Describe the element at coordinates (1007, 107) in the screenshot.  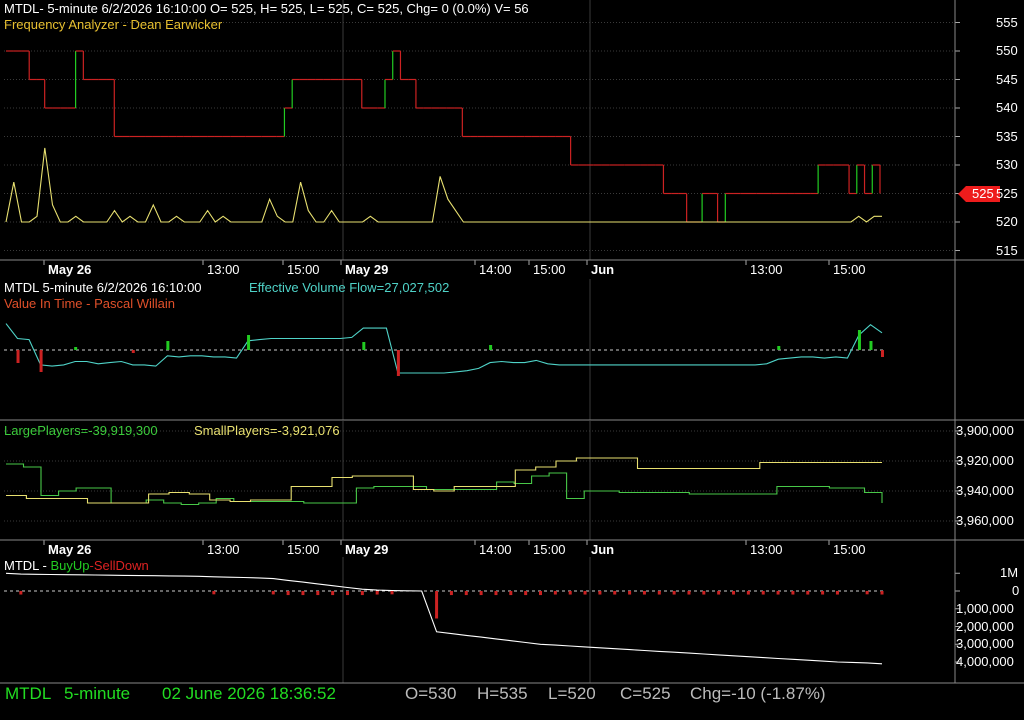
I see `price-tick-label: 540` at that location.